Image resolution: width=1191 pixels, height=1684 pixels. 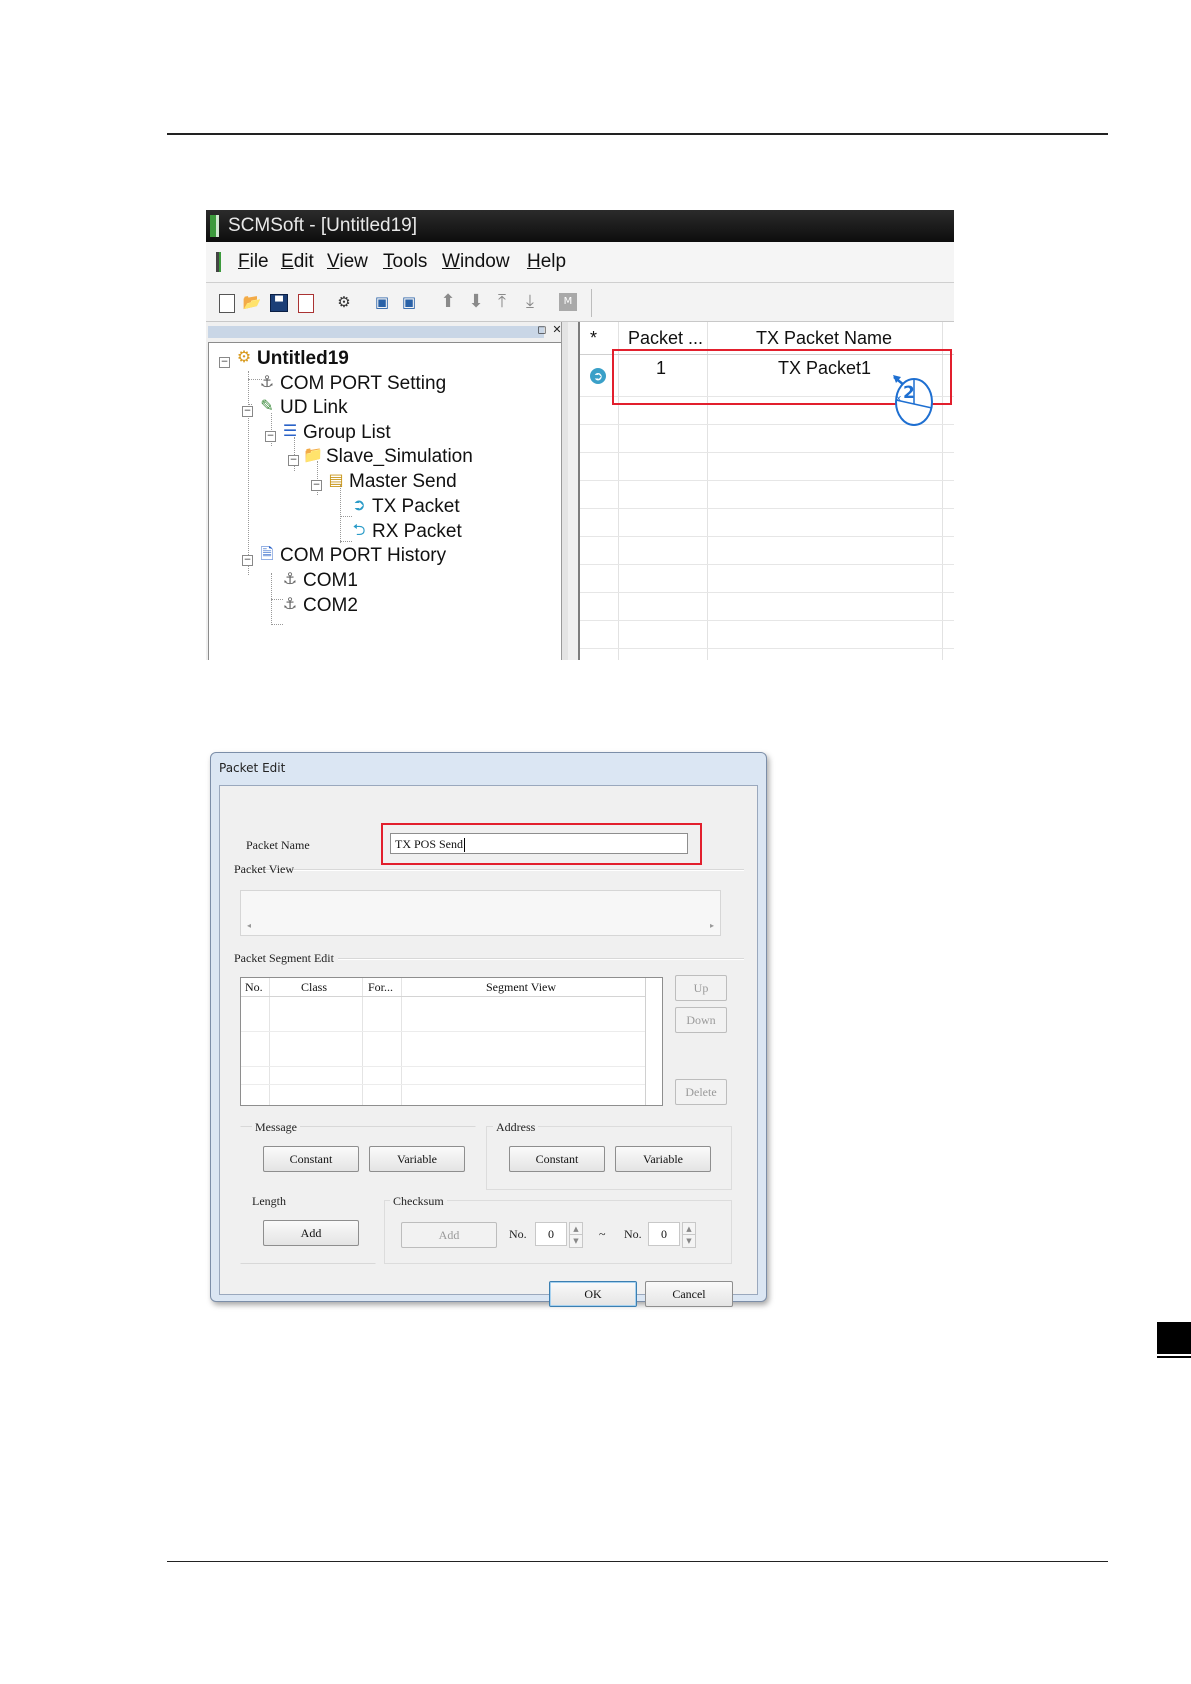 What do you see at coordinates (546, 262) in the screenshot?
I see `menu-help: Help` at bounding box center [546, 262].